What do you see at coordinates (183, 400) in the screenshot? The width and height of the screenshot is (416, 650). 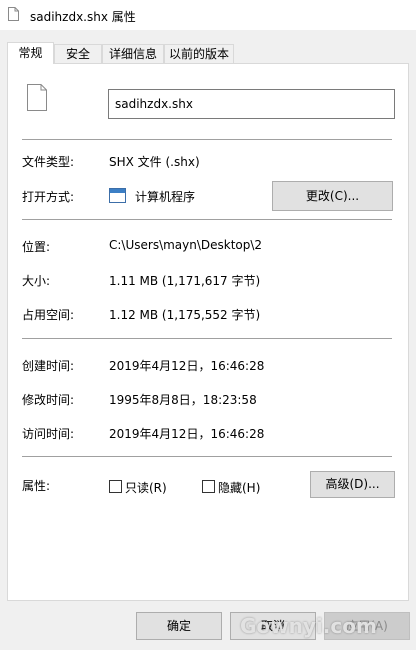 I see `modified-value: 1995年8月8日，18:23:58` at bounding box center [183, 400].